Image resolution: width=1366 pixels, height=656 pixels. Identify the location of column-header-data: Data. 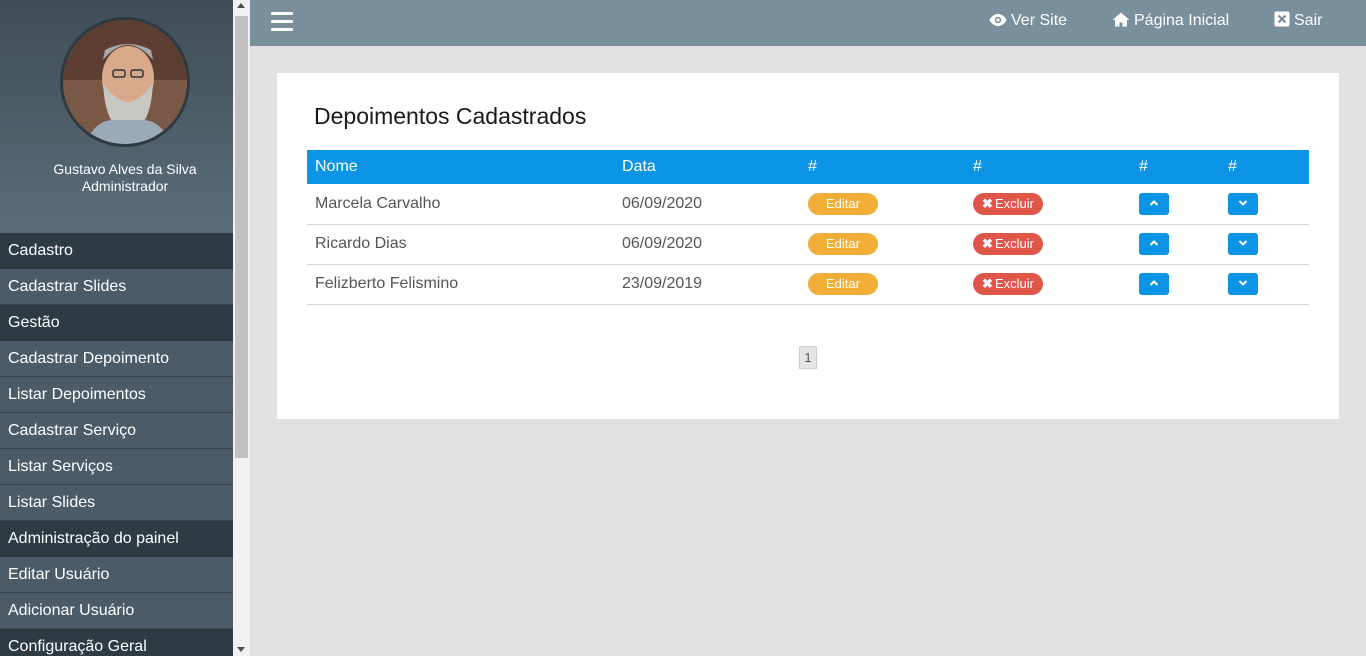
(639, 166).